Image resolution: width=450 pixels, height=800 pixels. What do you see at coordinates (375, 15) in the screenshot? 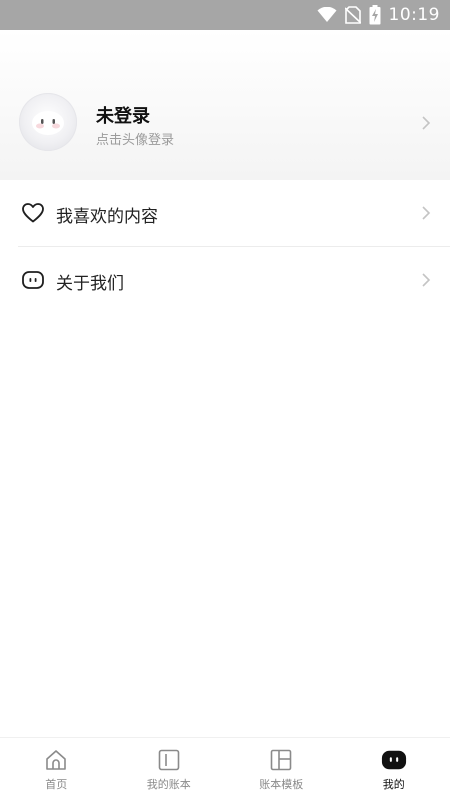
I see `battery-charging-icon` at bounding box center [375, 15].